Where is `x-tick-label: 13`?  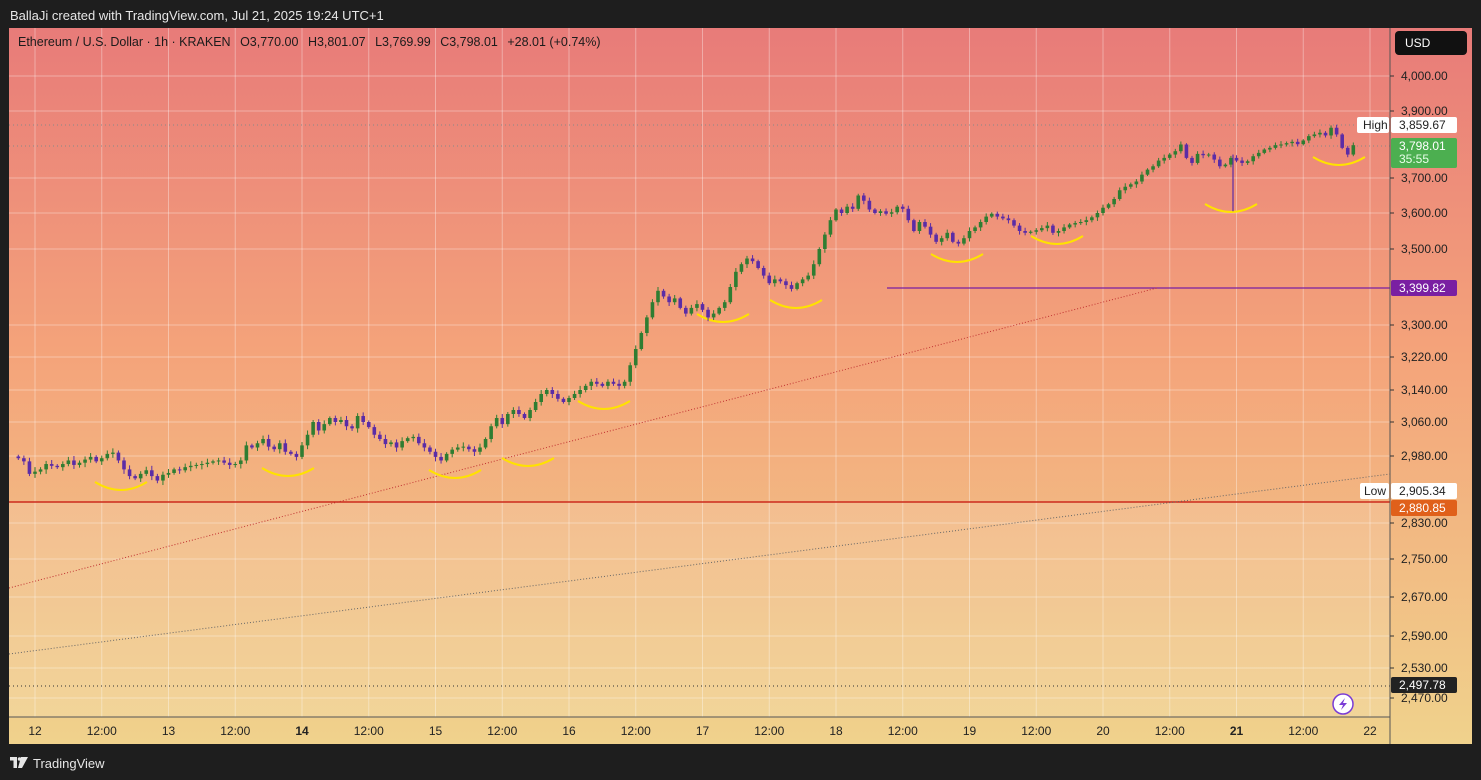 x-tick-label: 13 is located at coordinates (169, 731).